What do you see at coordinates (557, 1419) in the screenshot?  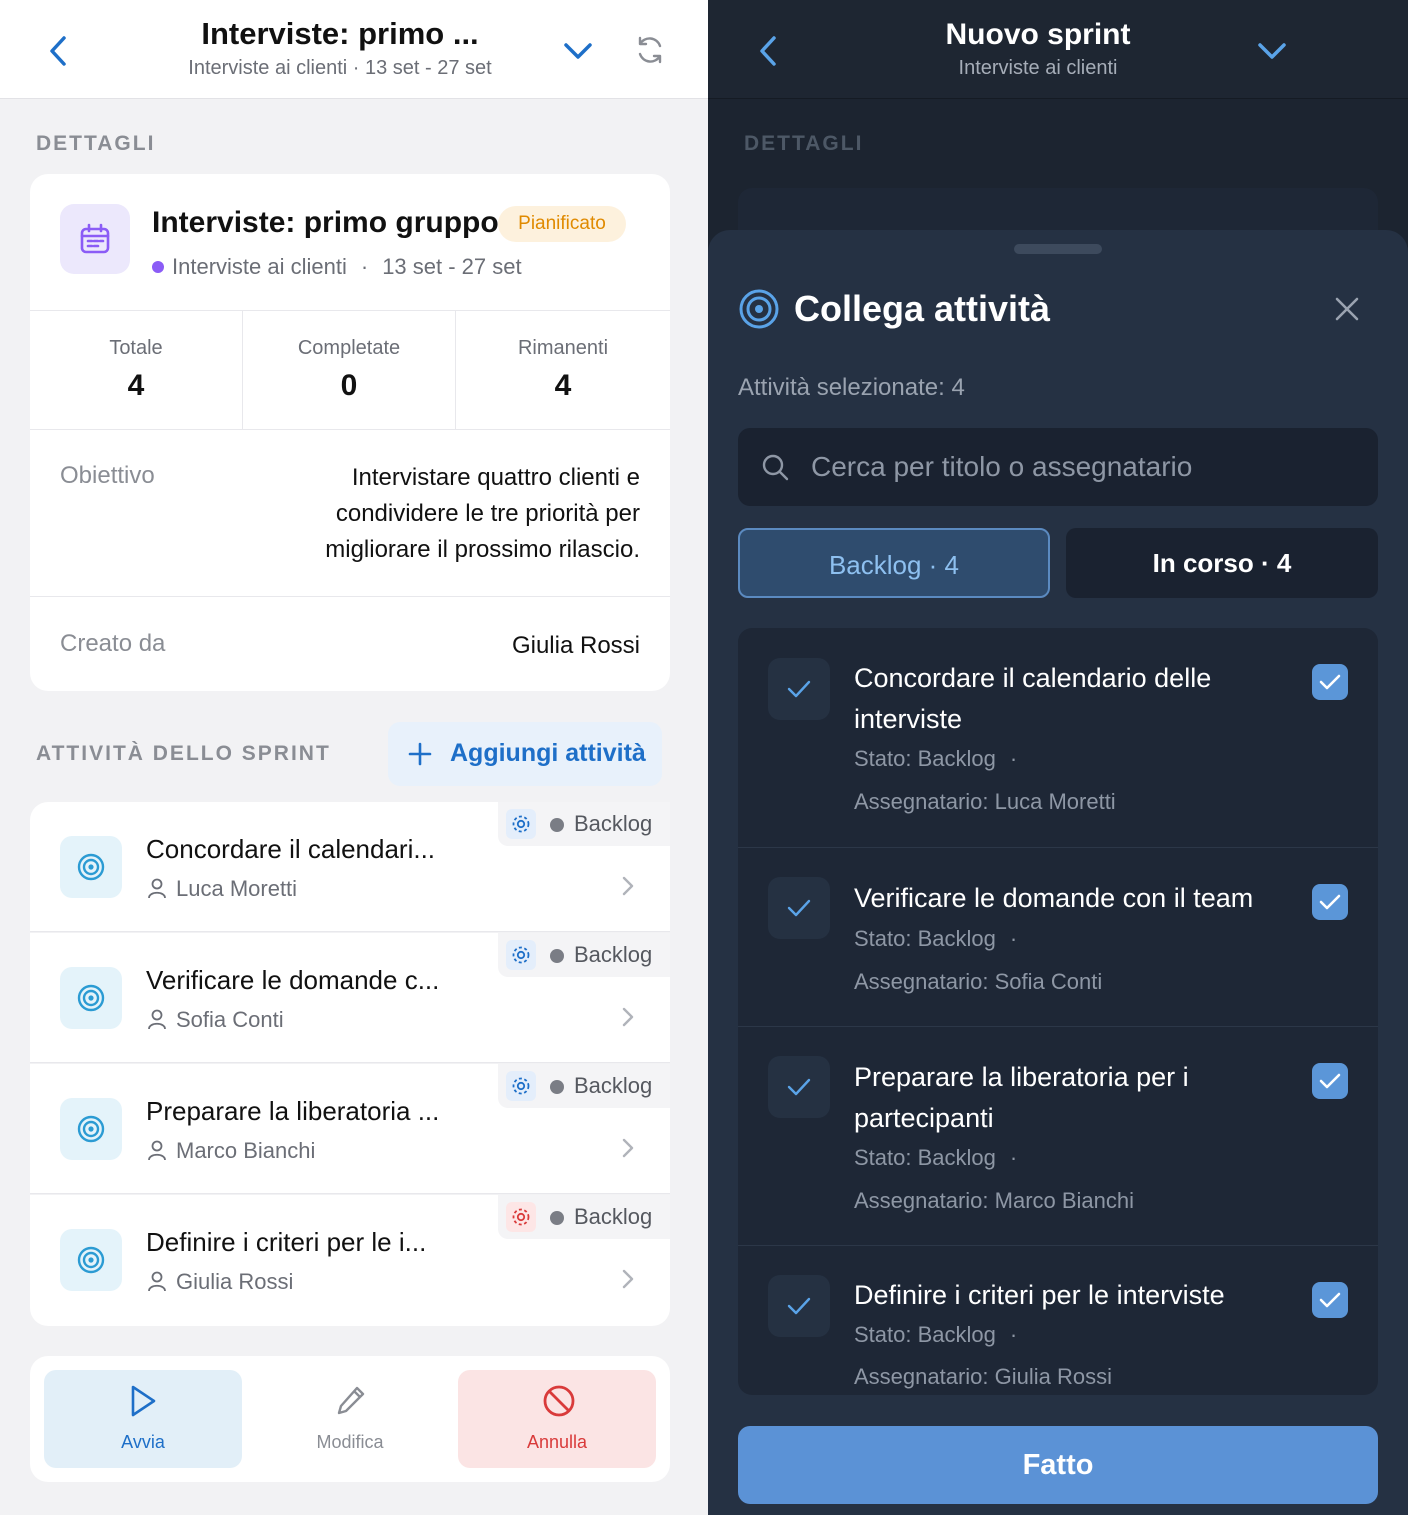 I see `cancel-button: Annulla` at bounding box center [557, 1419].